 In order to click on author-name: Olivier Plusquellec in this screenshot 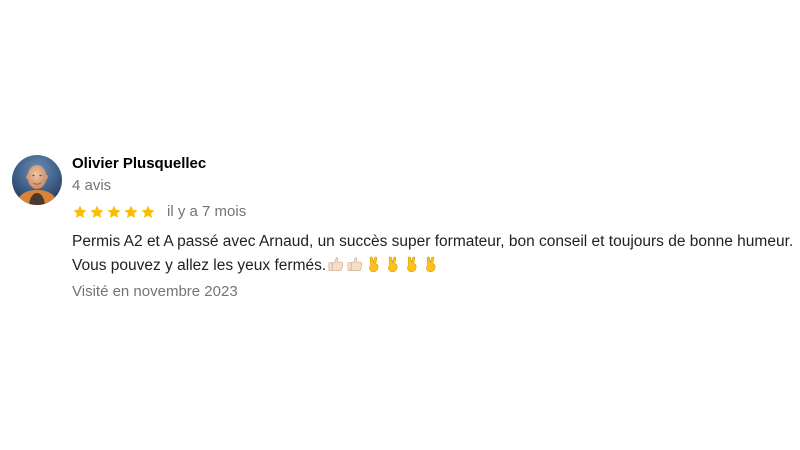, I will do `click(434, 164)`.